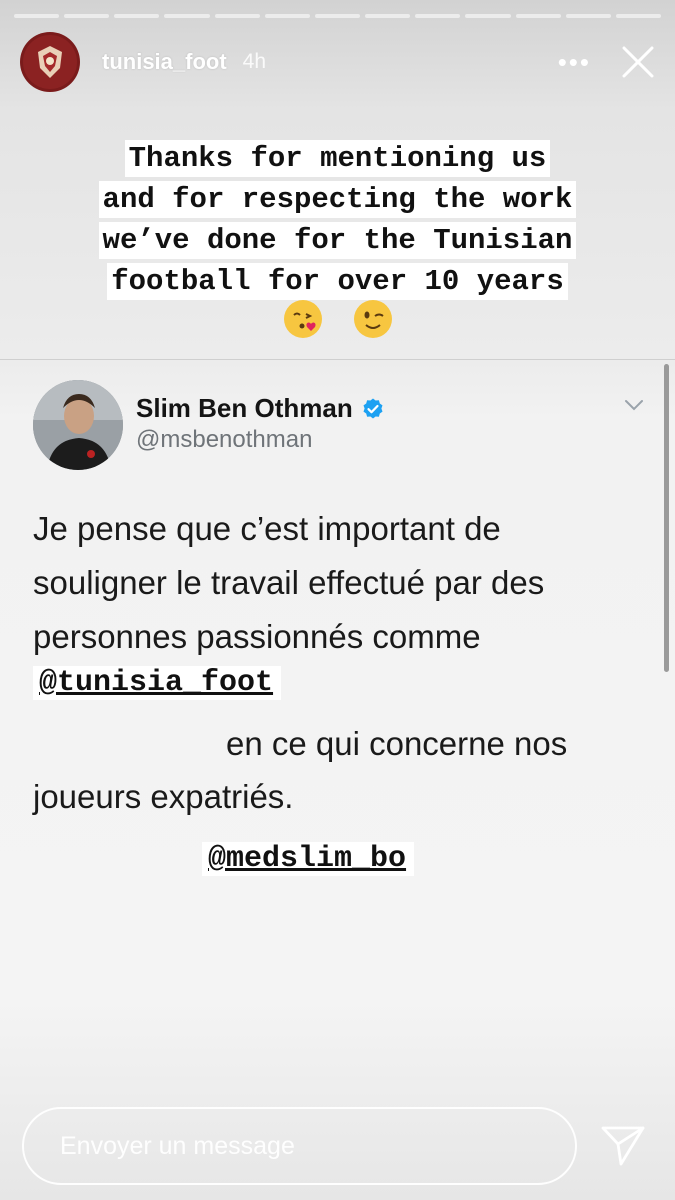 The width and height of the screenshot is (675, 1200). What do you see at coordinates (302, 319) in the screenshot?
I see `face-blowing-kiss-icon` at bounding box center [302, 319].